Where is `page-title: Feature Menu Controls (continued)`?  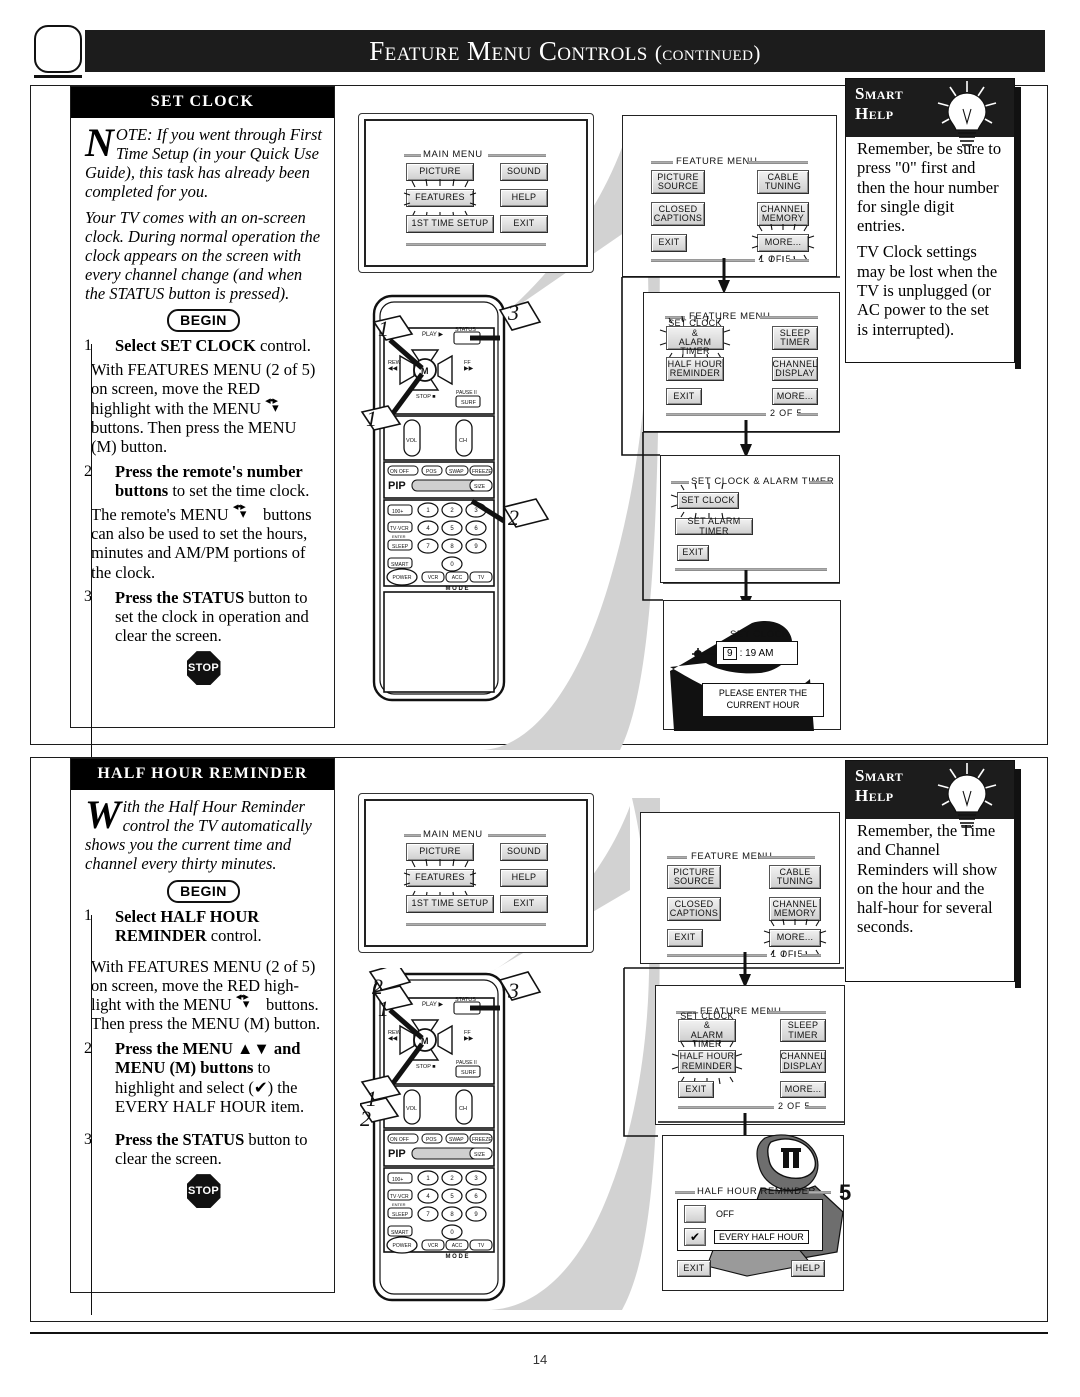
page-title: Feature Menu Controls (continued) is located at coordinates (564, 51).